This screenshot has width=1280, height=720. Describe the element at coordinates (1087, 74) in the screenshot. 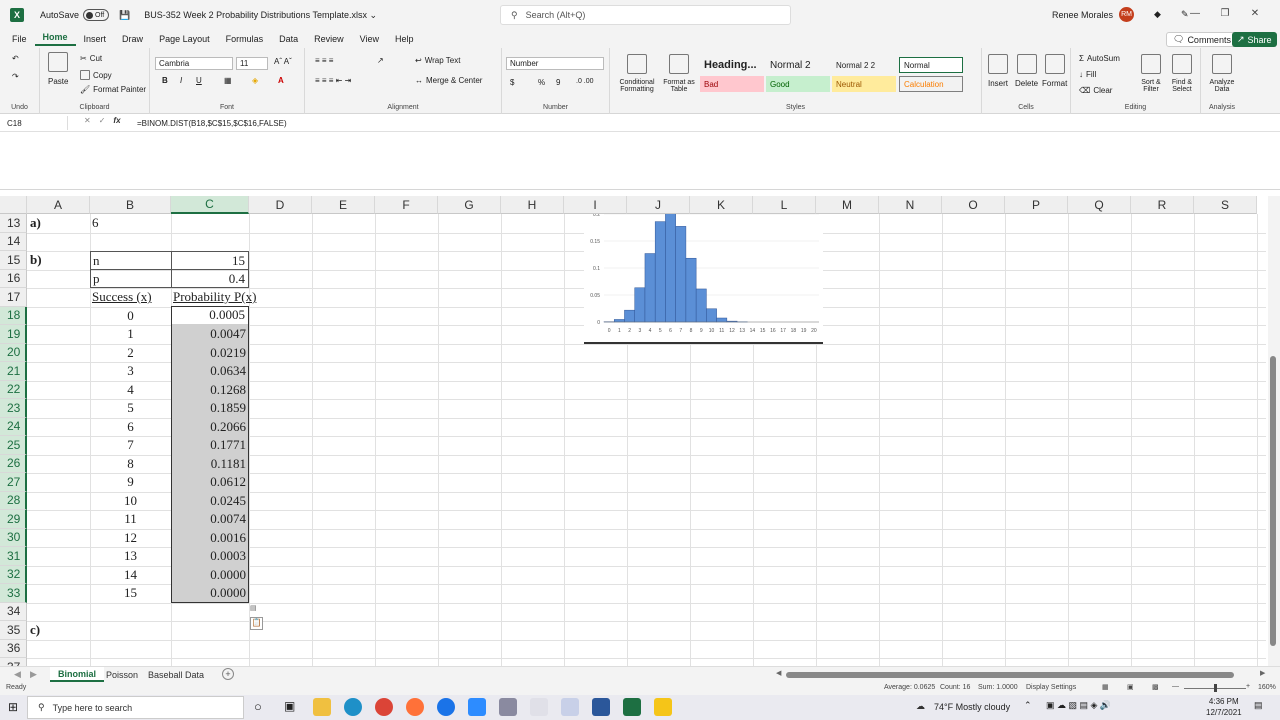

I see `fill-button: ↓ Fill` at that location.